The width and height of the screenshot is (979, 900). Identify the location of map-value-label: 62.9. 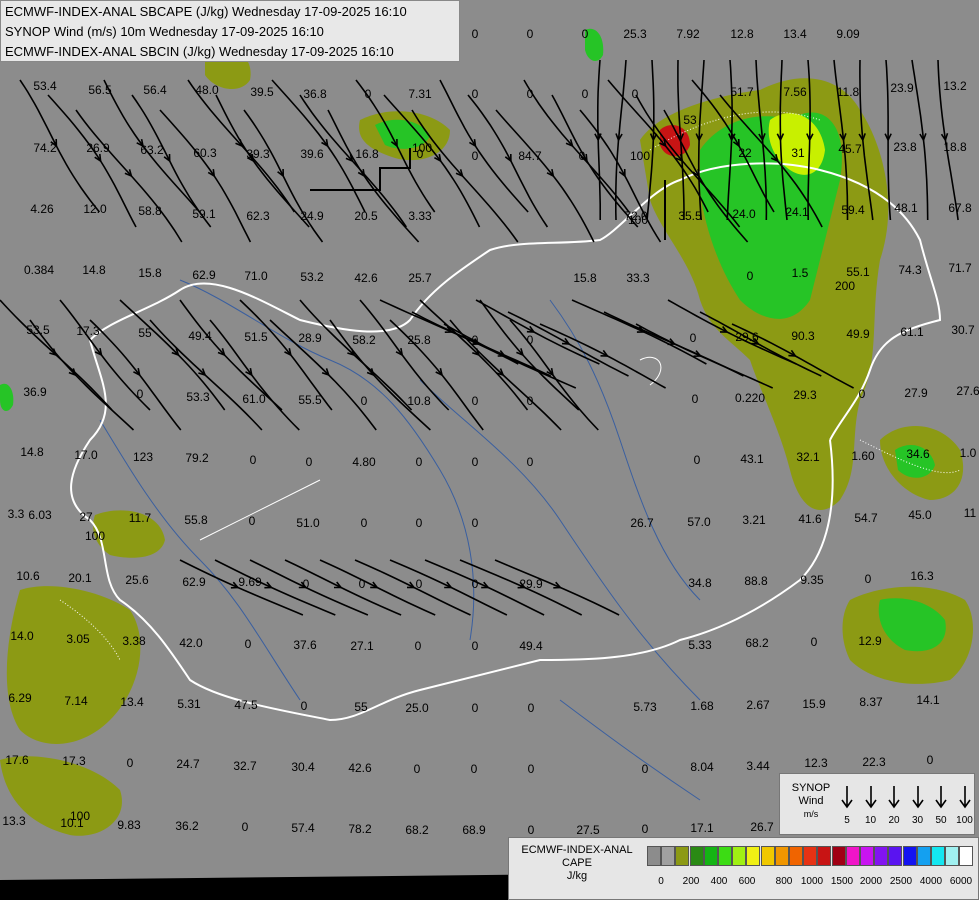
(204, 275).